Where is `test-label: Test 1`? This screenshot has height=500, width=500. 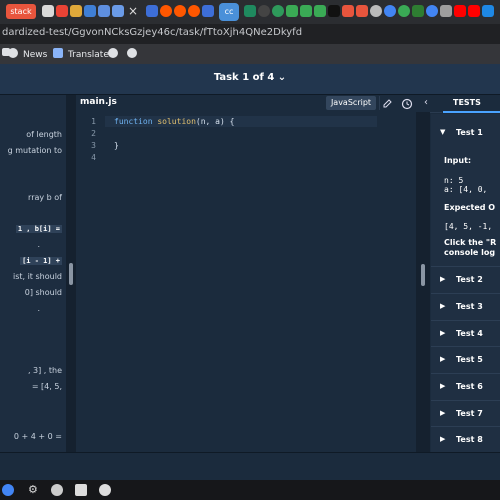 test-label: Test 1 is located at coordinates (469, 132).